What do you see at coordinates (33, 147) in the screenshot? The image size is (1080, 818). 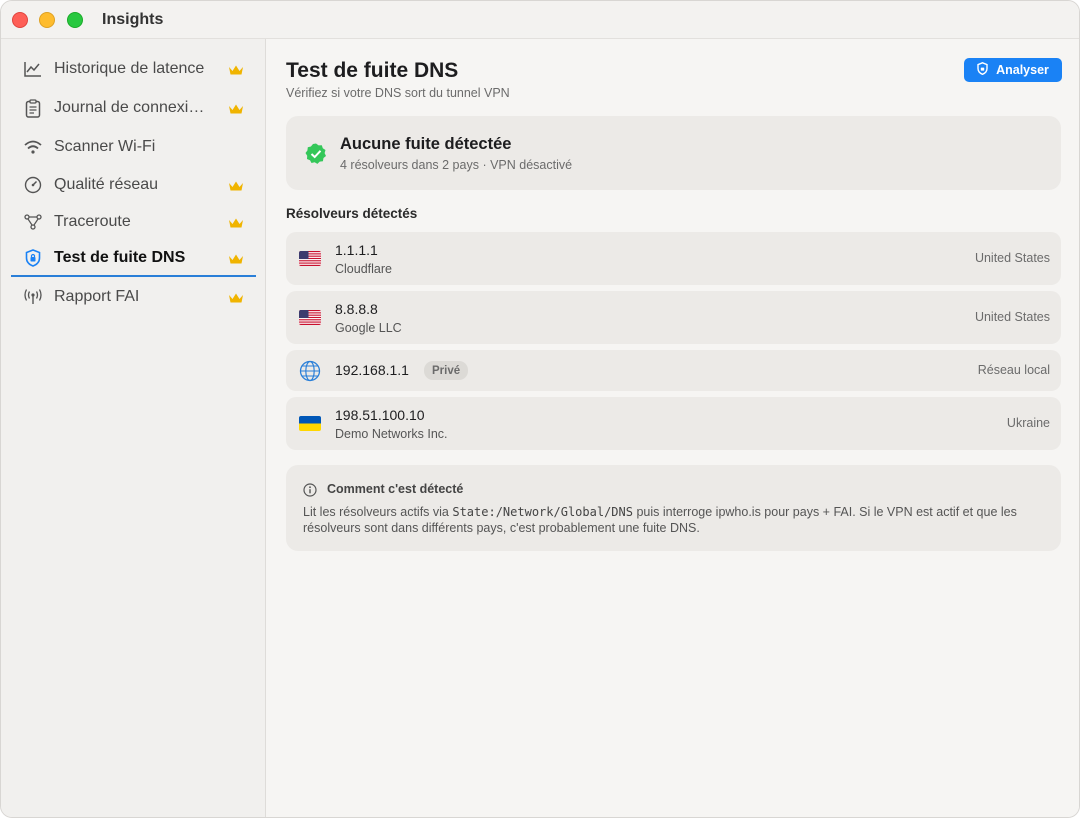 I see `wifi-icon` at bounding box center [33, 147].